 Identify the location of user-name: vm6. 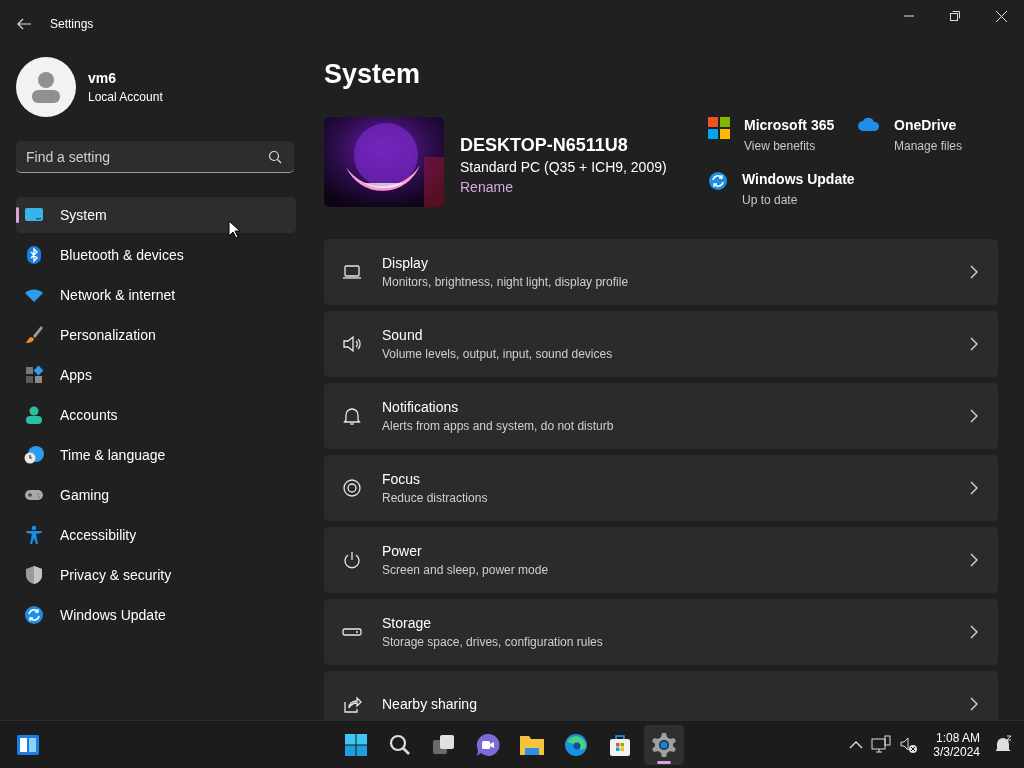
(103, 78).